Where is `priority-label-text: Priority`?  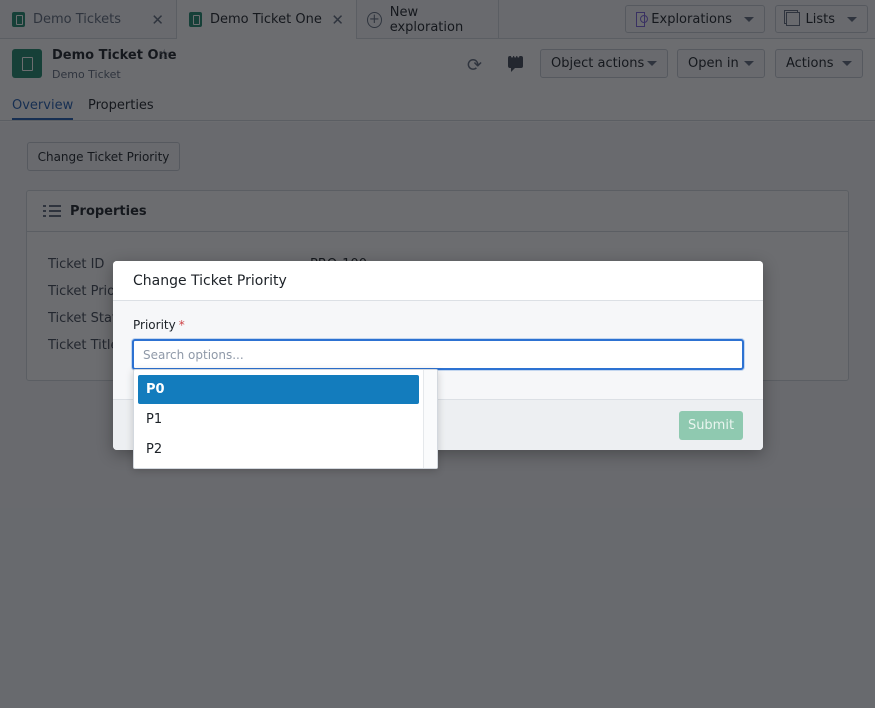 priority-label-text: Priority is located at coordinates (154, 325).